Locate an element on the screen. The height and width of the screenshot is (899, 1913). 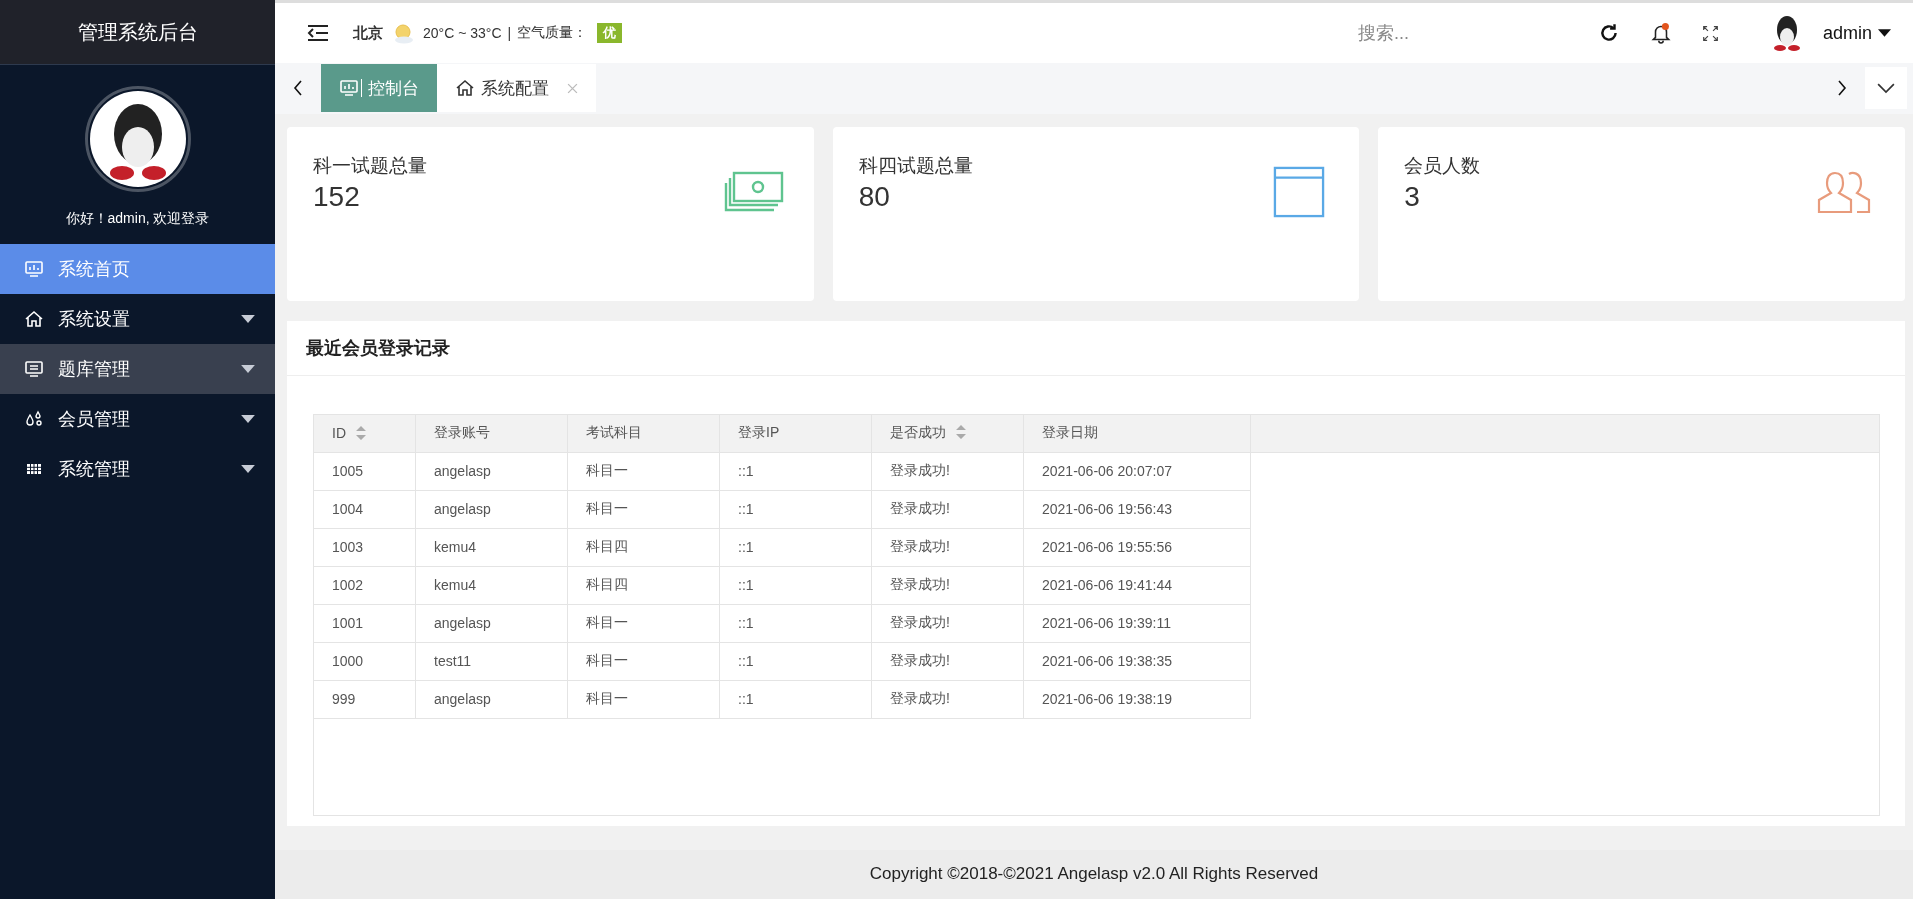
menu-toggle-icon is located at coordinates (318, 33).